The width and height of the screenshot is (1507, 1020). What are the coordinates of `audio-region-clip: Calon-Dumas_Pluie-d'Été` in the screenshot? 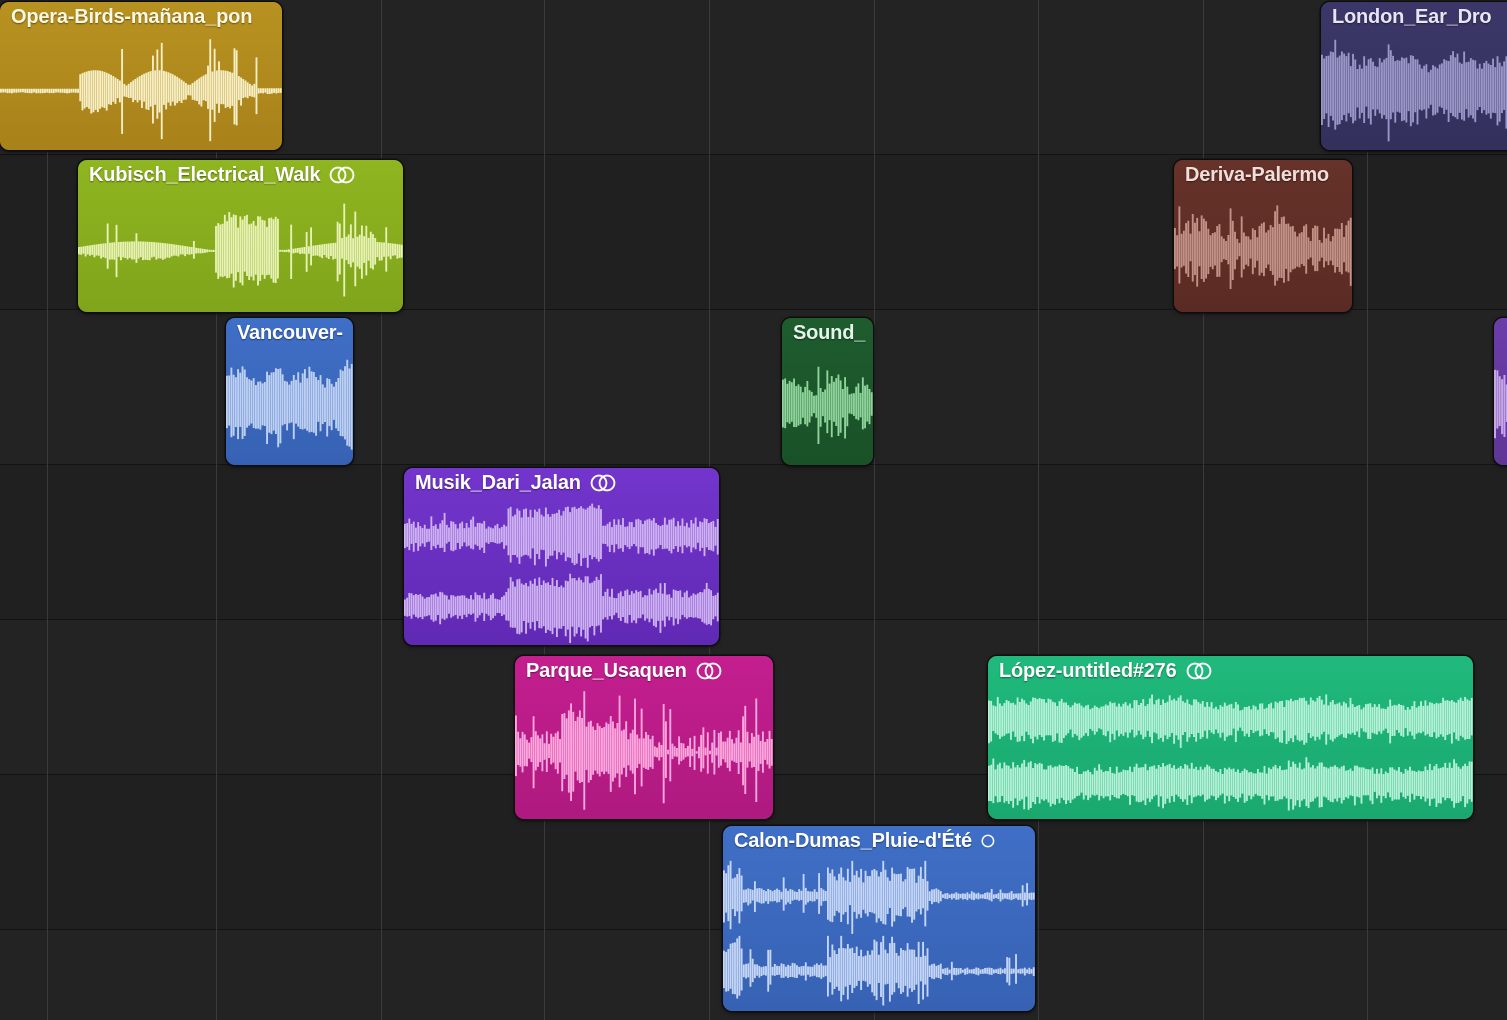 It's located at (879, 918).